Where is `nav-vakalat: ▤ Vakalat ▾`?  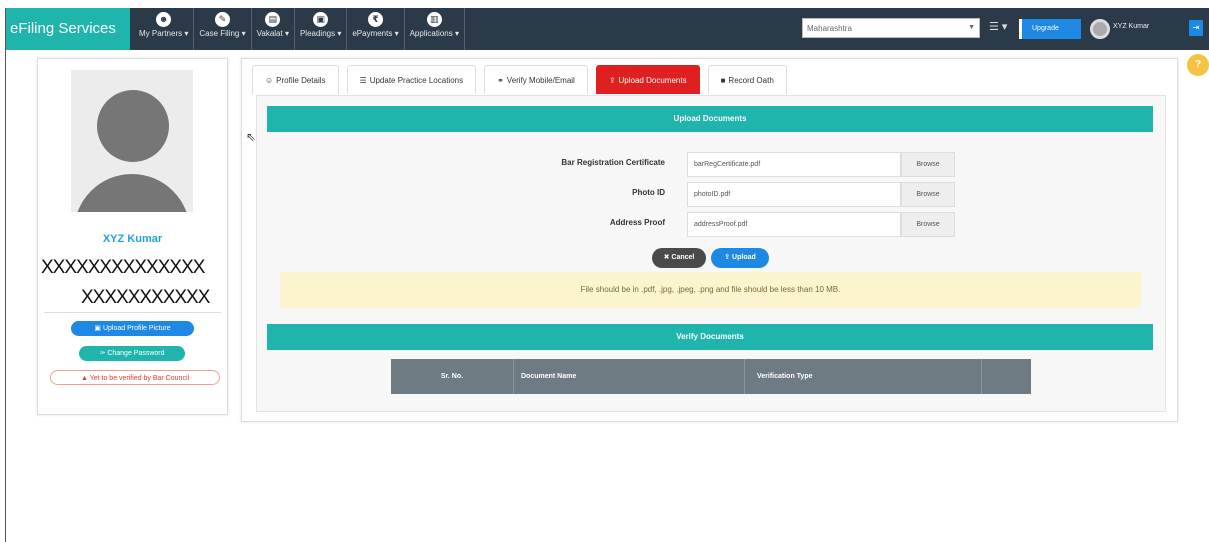
nav-vakalat: ▤ Vakalat ▾ is located at coordinates (273, 29).